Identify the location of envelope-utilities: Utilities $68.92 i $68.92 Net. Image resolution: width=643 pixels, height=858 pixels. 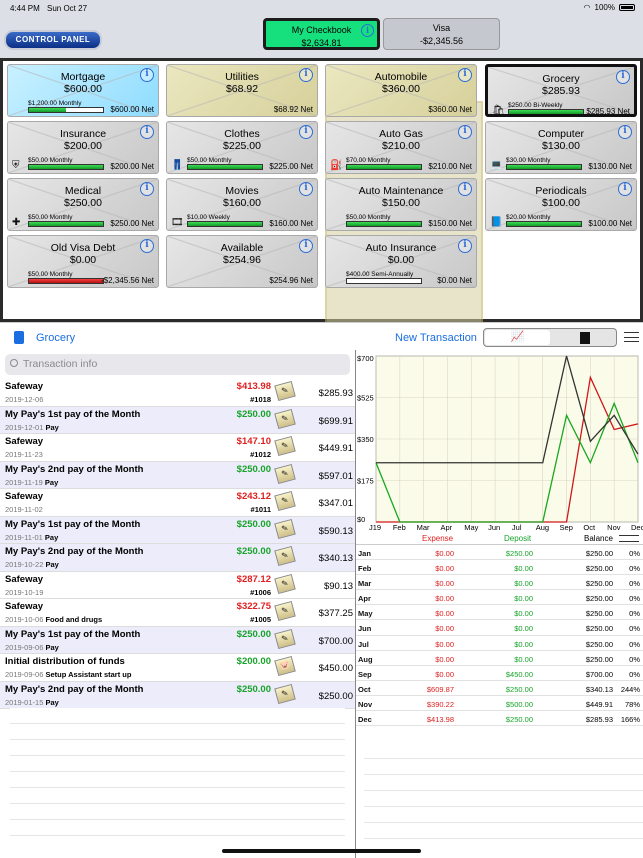
(242, 90).